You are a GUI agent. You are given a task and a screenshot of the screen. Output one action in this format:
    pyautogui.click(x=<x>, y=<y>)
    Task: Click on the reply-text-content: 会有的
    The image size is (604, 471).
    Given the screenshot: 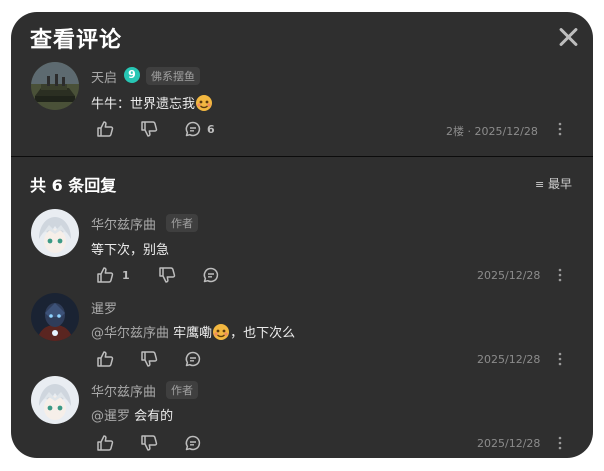 What is the action you would take?
    pyautogui.click(x=154, y=416)
    